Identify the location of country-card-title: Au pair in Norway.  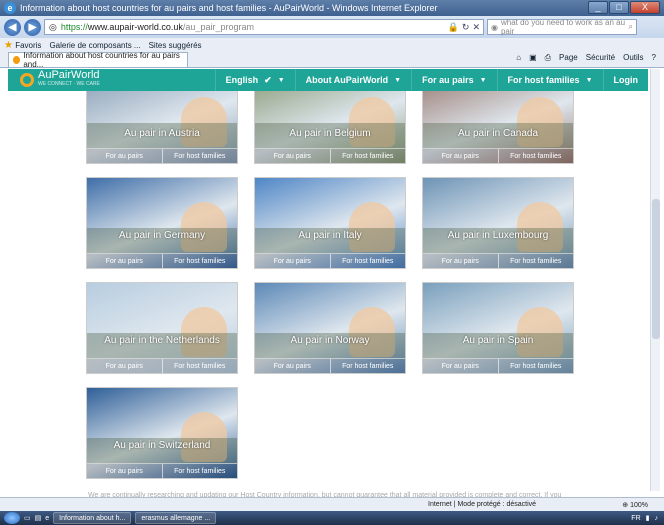
(330, 340).